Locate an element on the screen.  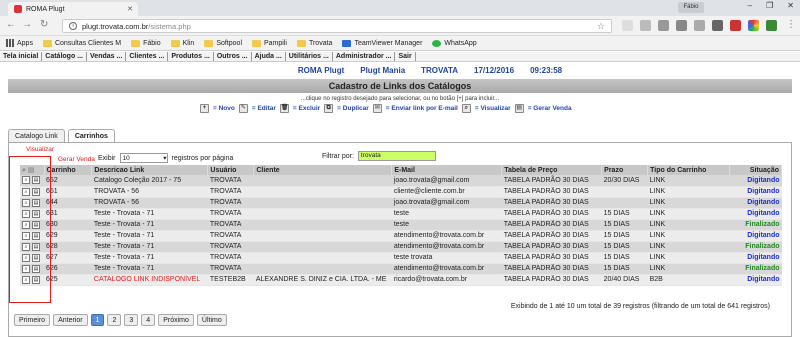
bookmark-item: Fábio is located at coordinates (146, 43).